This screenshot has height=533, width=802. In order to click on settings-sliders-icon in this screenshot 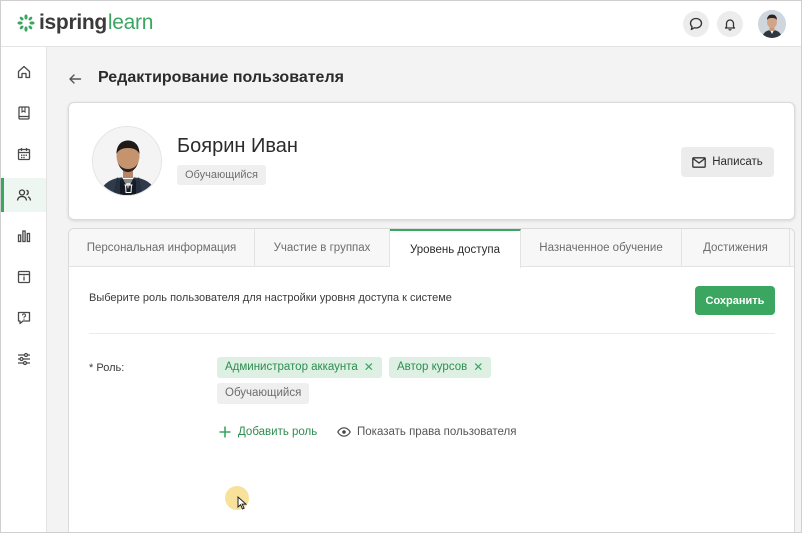, I will do `click(23, 359)`.